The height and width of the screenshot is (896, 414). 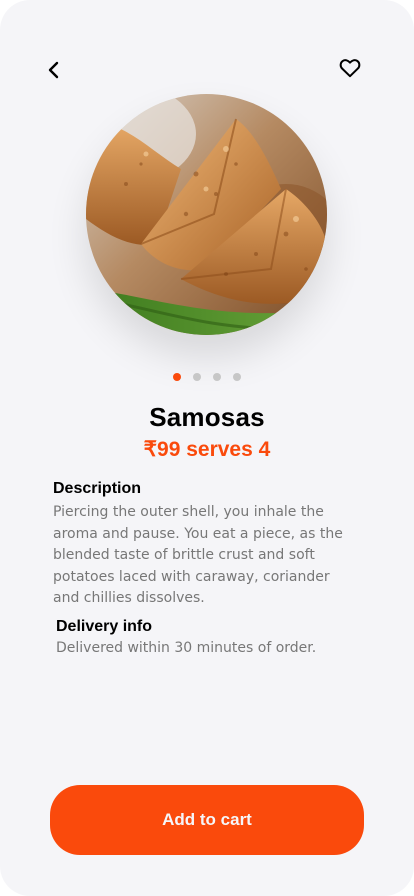 What do you see at coordinates (207, 72) in the screenshot?
I see `top-bar` at bounding box center [207, 72].